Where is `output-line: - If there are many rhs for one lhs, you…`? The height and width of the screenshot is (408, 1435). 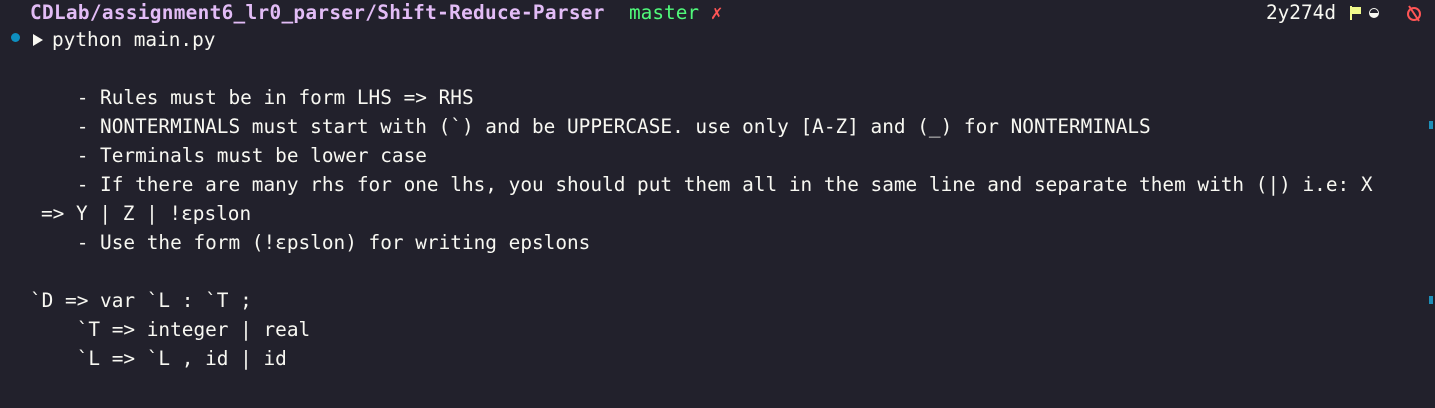
output-line: - If there are many rhs for one lhs, you… is located at coordinates (701, 184).